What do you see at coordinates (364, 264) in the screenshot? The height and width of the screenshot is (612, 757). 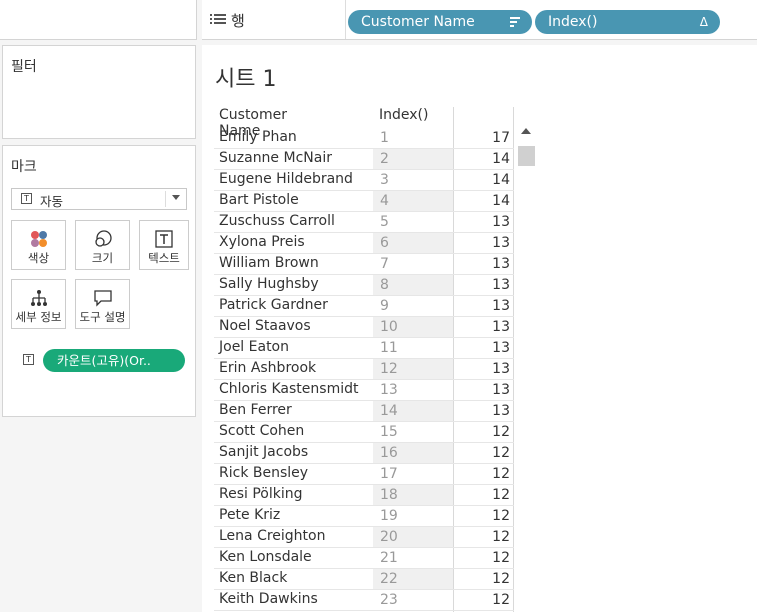 I see `table-row: William Brown 7 13` at bounding box center [364, 264].